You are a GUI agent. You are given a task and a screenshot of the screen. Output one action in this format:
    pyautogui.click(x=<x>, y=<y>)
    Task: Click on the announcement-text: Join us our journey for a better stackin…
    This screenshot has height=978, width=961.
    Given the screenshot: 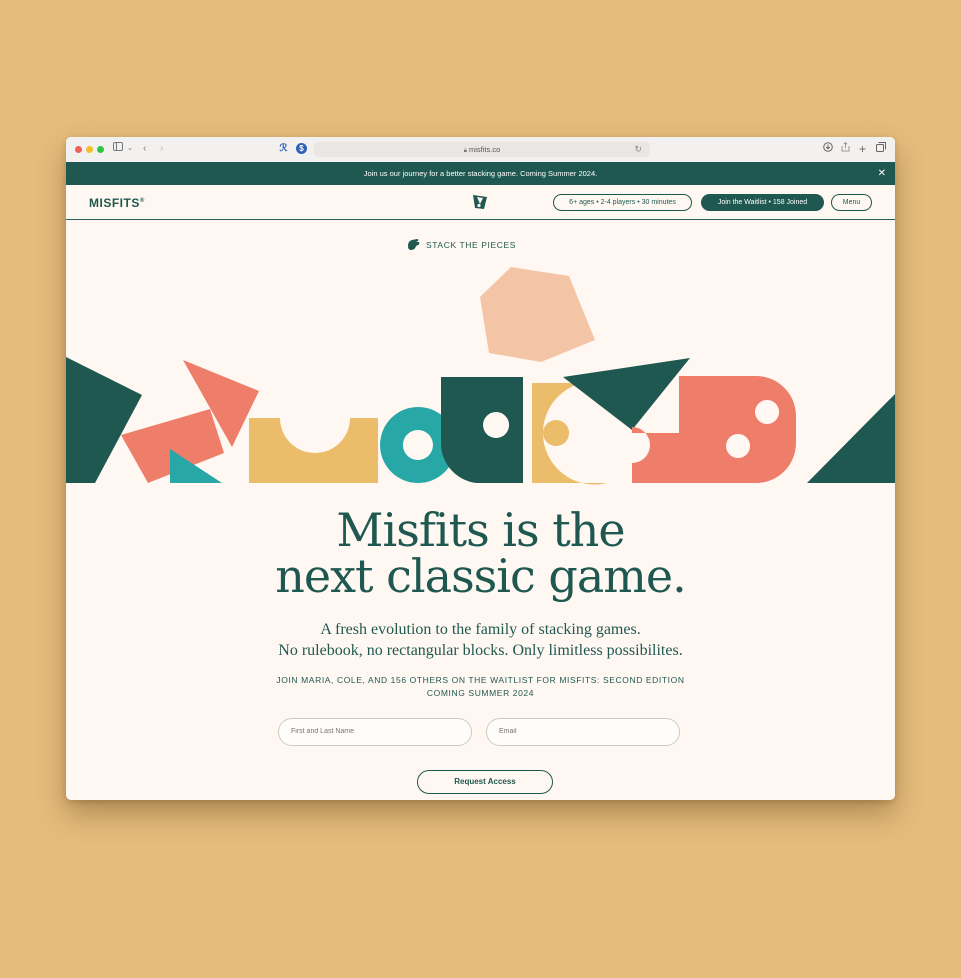 What is the action you would take?
    pyautogui.click(x=480, y=173)
    